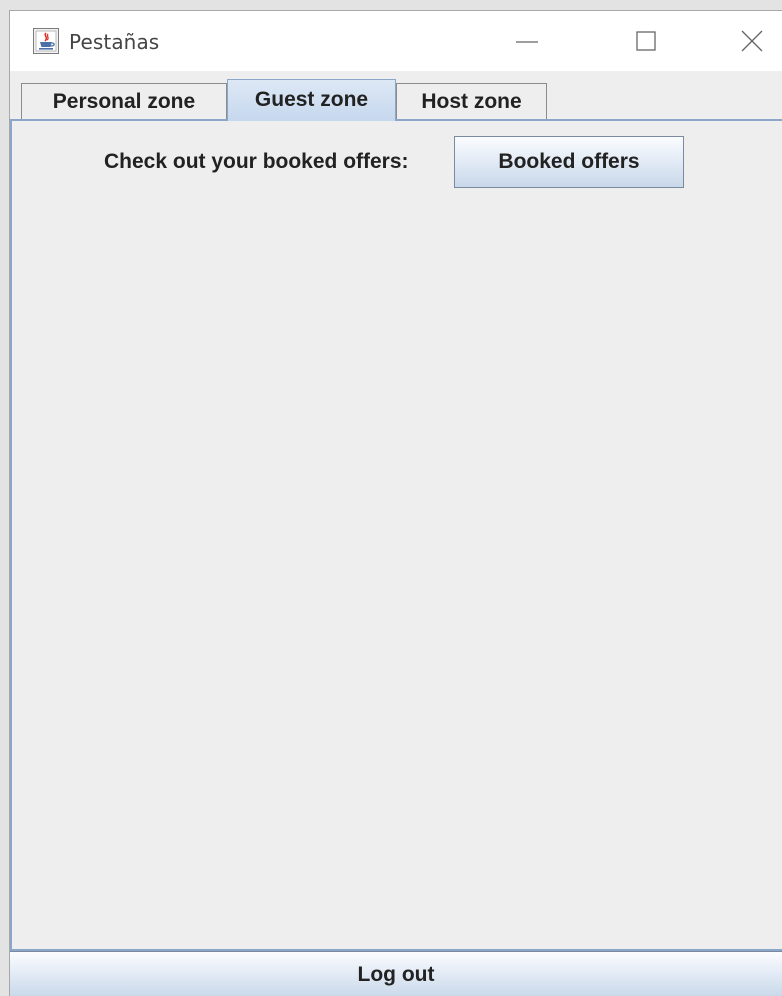  I want to click on tab-guest-zone: Guest zone, so click(311, 100).